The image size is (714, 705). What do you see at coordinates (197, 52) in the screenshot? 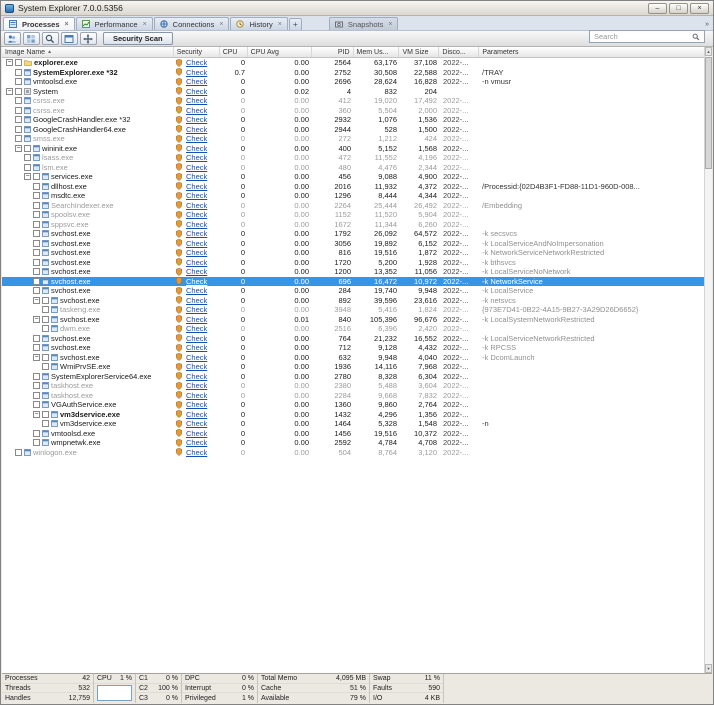
I see `column-header-security: Security` at bounding box center [197, 52].